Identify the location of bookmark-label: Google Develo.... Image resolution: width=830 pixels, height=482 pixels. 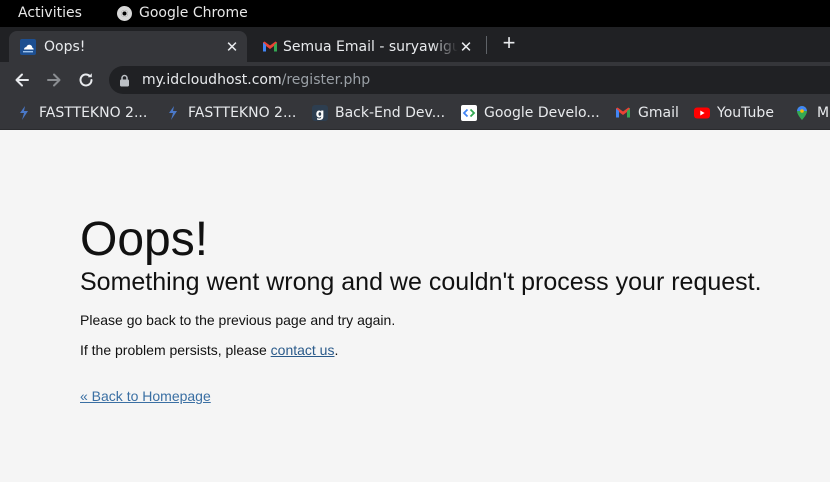
(542, 113).